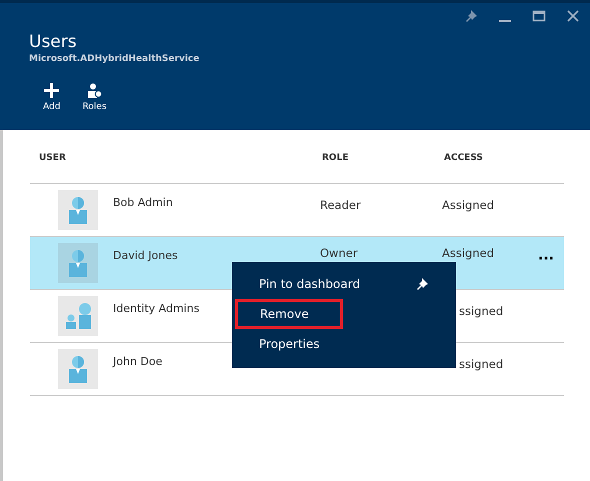 This screenshot has height=481, width=590. I want to click on user-name: John Doe, so click(137, 361).